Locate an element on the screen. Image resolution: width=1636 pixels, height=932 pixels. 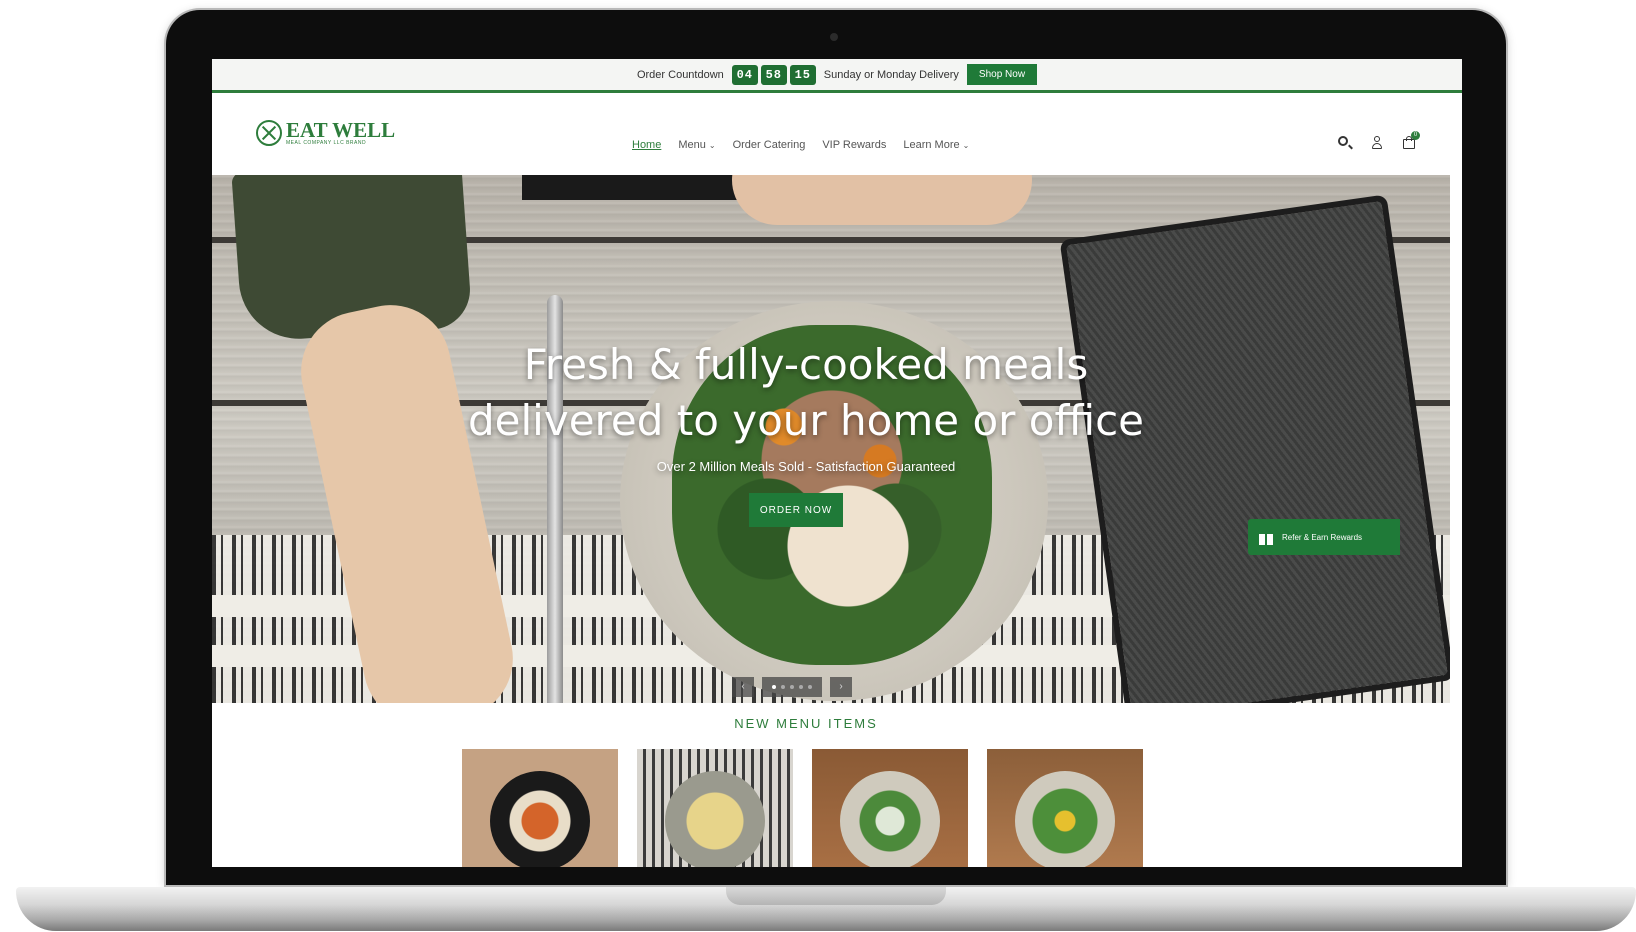
hero-photo-sleeve is located at coordinates (632, 187).